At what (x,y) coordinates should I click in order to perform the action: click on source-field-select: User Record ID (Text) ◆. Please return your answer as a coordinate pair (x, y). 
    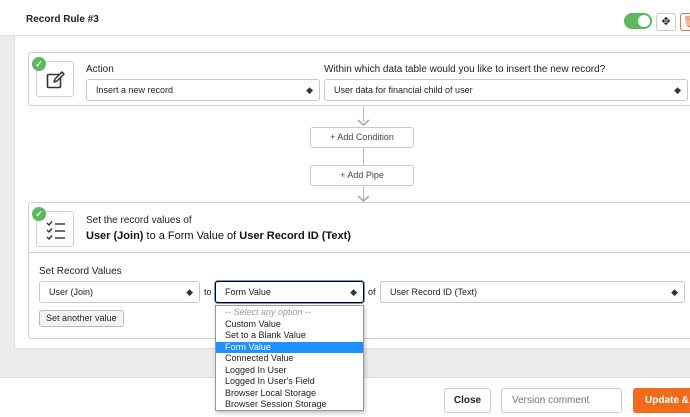
    Looking at the image, I should click on (532, 292).